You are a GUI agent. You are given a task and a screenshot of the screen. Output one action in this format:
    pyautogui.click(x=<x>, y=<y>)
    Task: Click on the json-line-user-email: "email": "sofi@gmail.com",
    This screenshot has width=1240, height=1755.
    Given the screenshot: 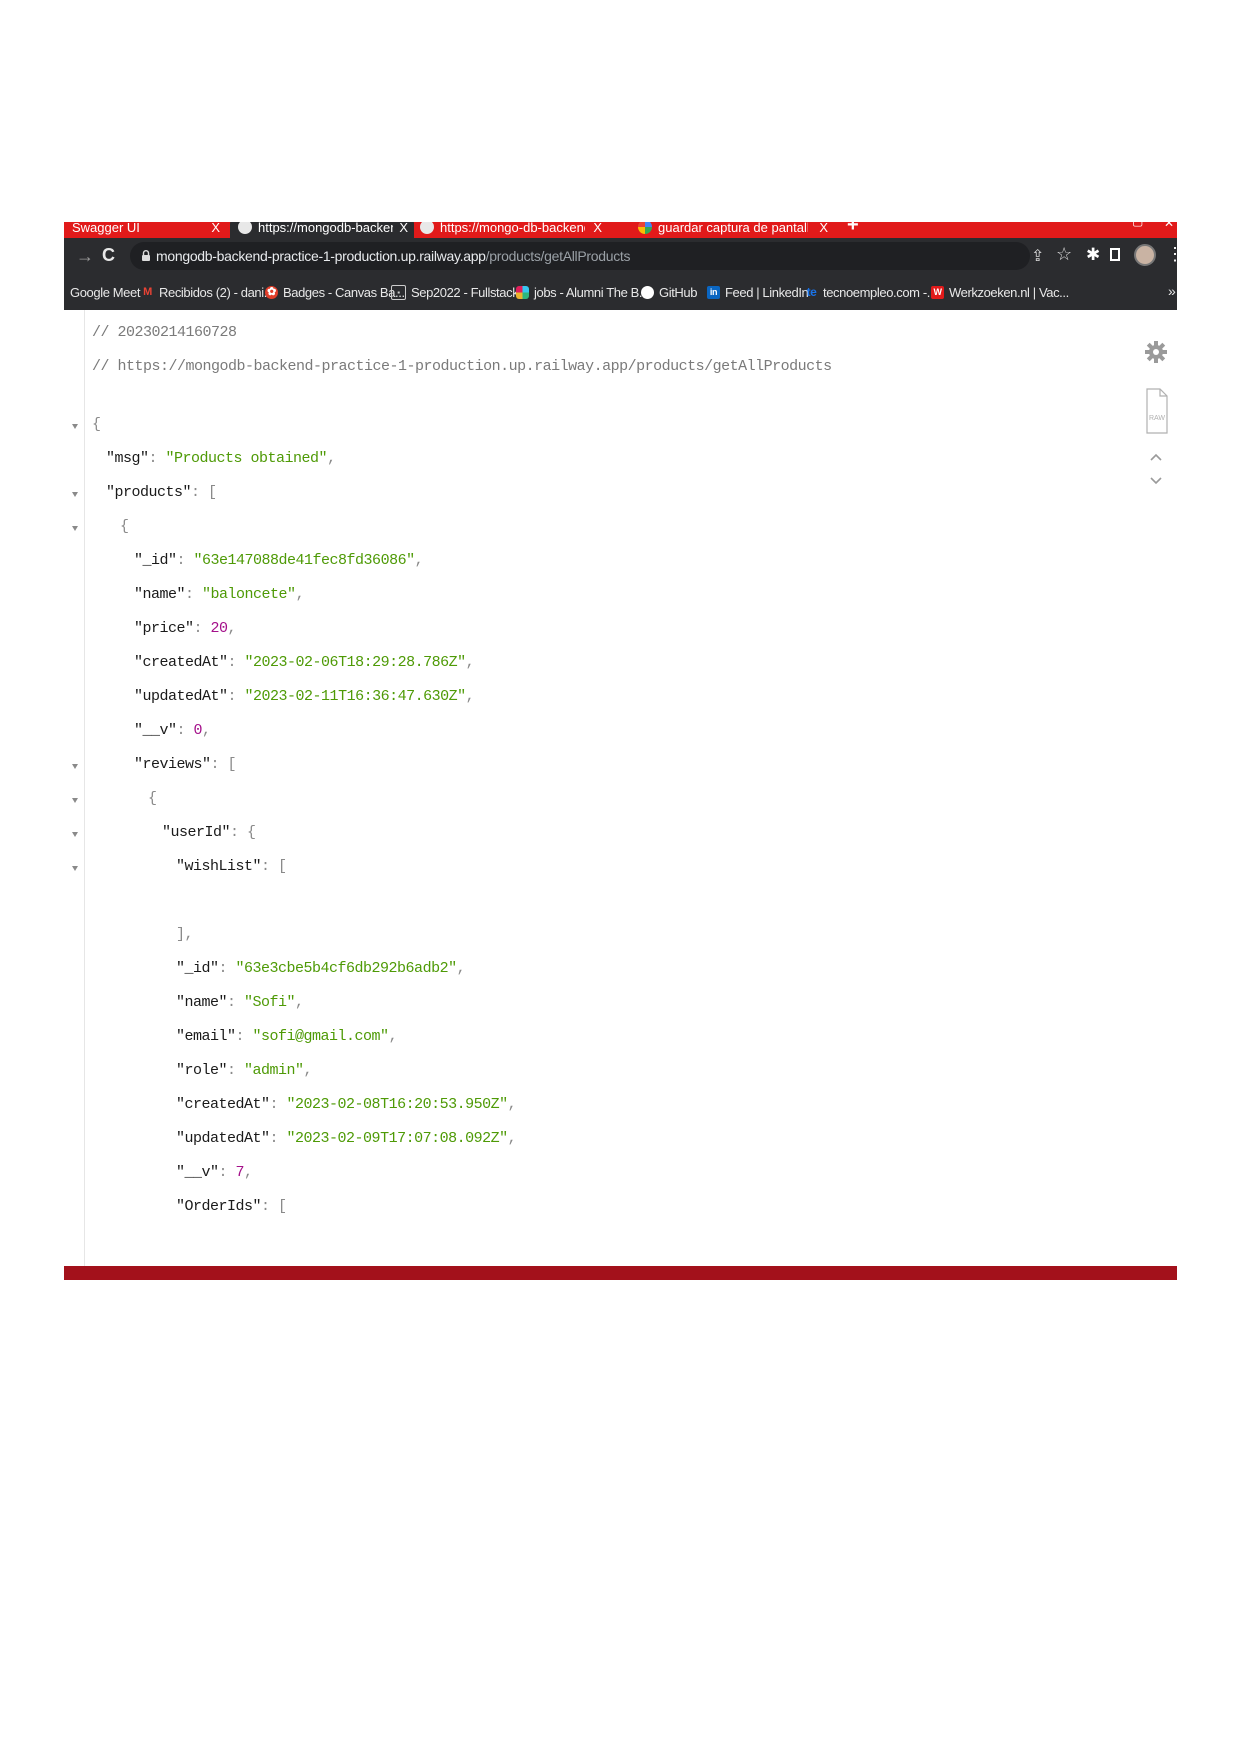 What is the action you would take?
    pyautogui.click(x=287, y=1036)
    